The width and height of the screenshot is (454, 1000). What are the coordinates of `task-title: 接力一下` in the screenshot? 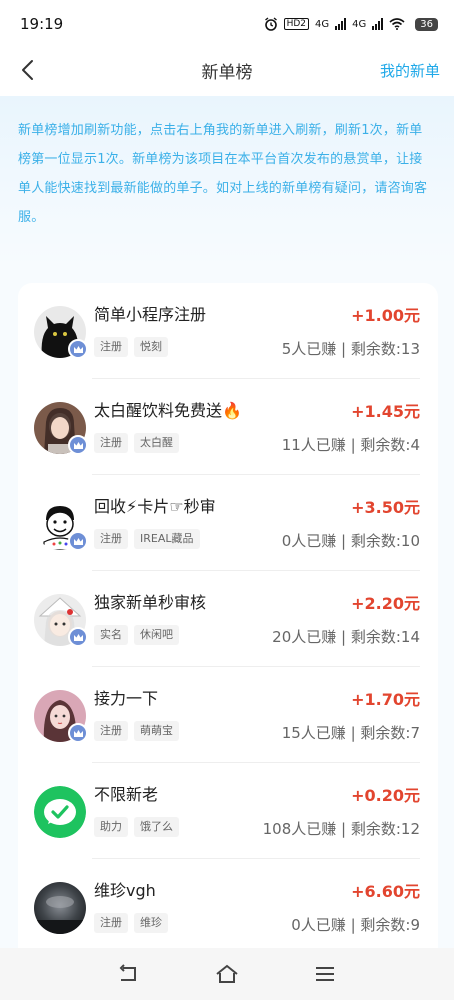 It's located at (126, 698).